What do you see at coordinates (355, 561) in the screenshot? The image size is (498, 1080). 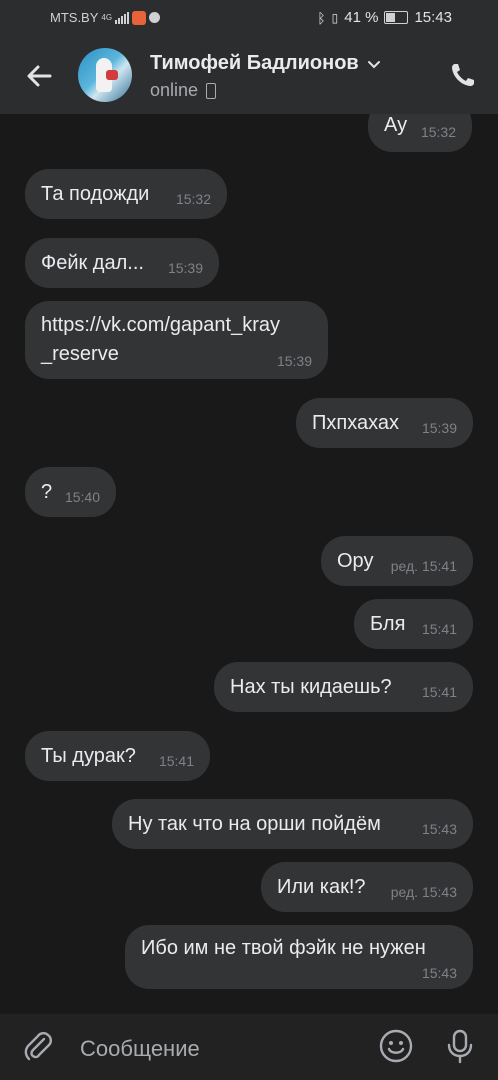 I see `message-text: Ору` at bounding box center [355, 561].